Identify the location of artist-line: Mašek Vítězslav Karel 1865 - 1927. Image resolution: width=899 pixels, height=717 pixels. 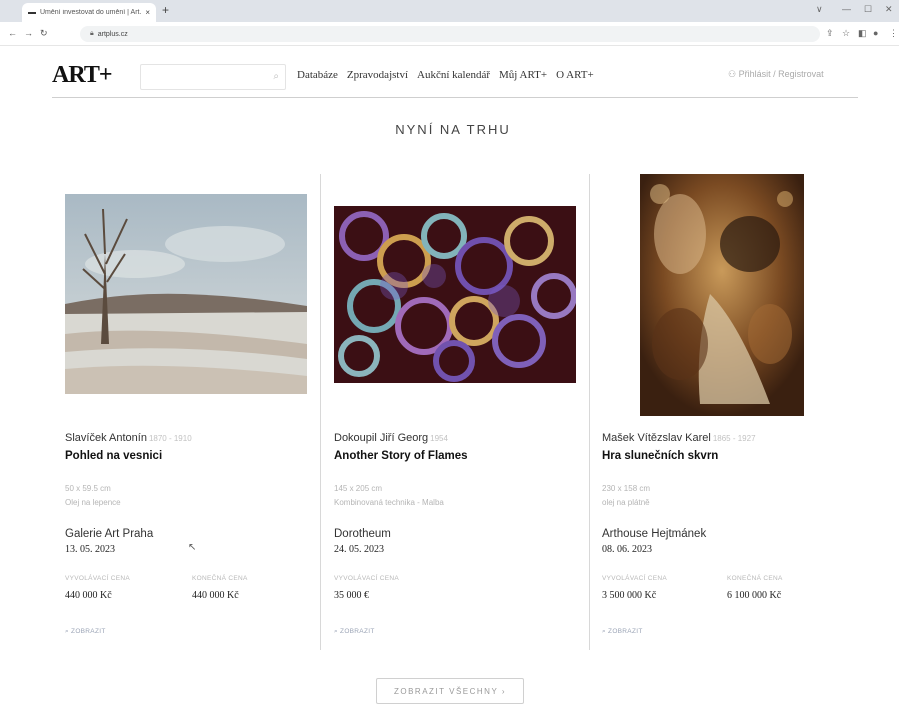
(679, 438).